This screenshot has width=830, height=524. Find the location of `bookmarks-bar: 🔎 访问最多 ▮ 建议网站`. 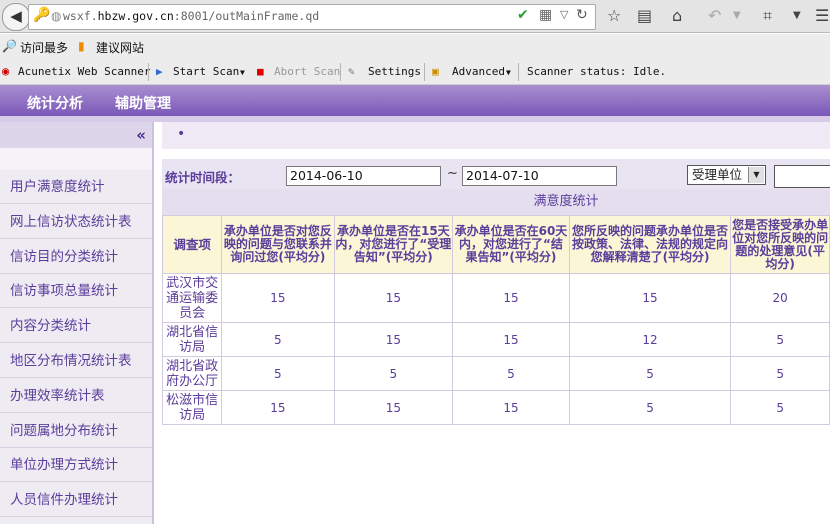

bookmarks-bar: 🔎 访问最多 ▮ 建议网站 is located at coordinates (415, 46).